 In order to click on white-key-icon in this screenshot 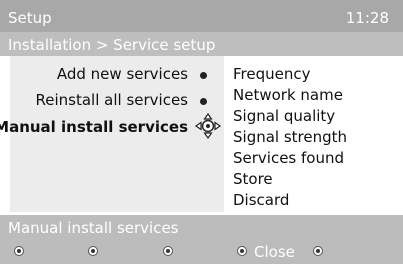, I will do `click(318, 251)`.